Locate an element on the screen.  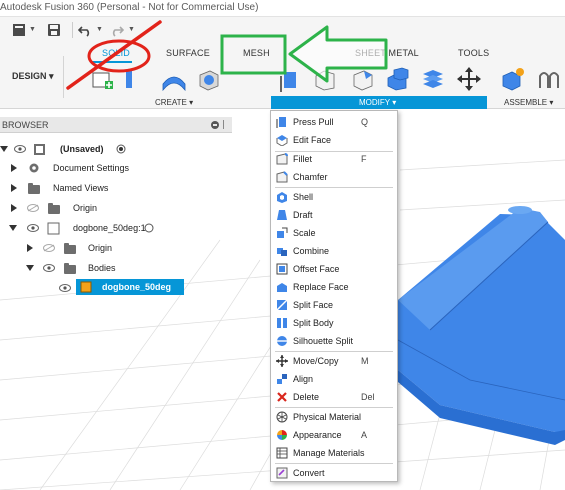
fillet-icon is located at coordinates (282, 159).